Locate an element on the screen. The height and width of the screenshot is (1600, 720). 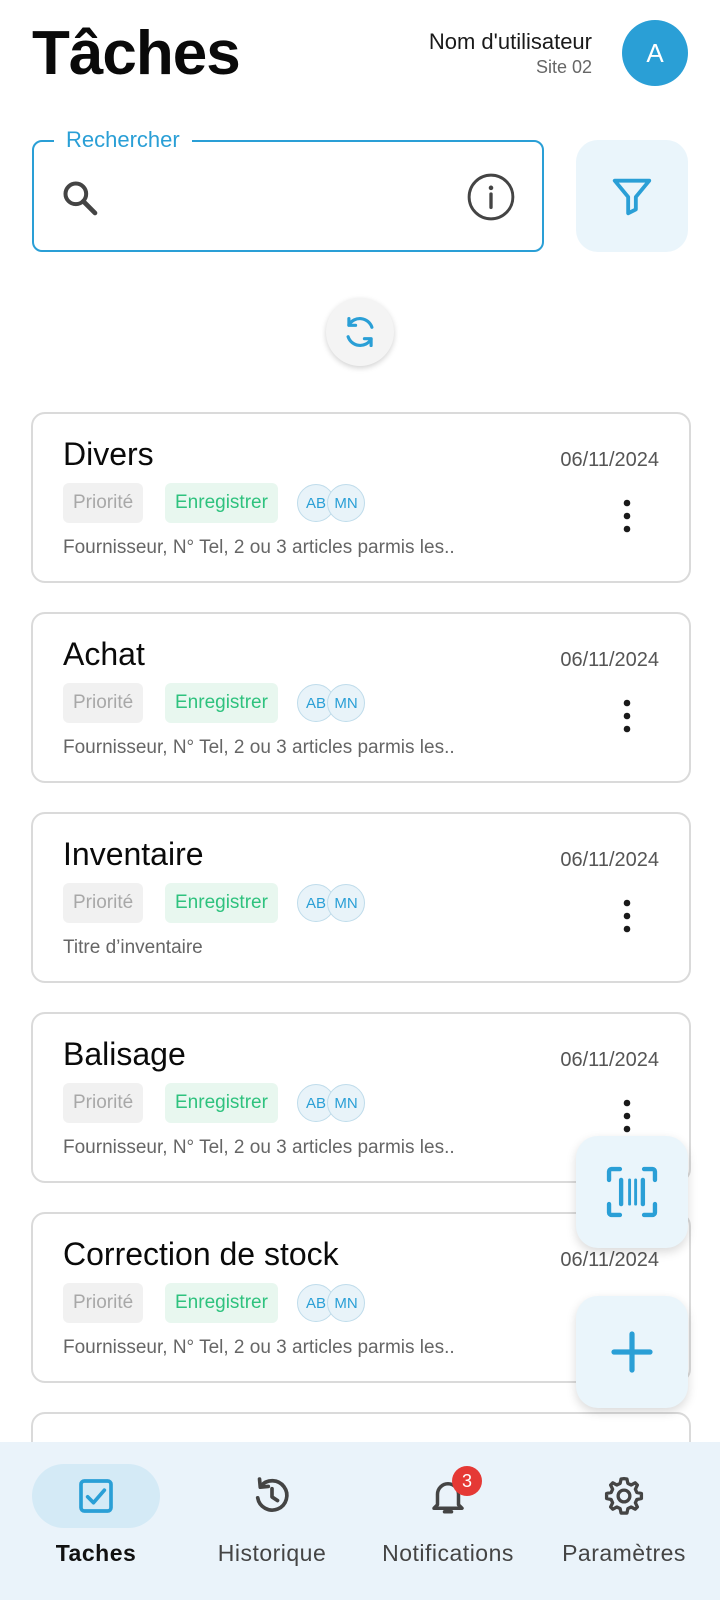
nav-label: Taches is located at coordinates (96, 1553).